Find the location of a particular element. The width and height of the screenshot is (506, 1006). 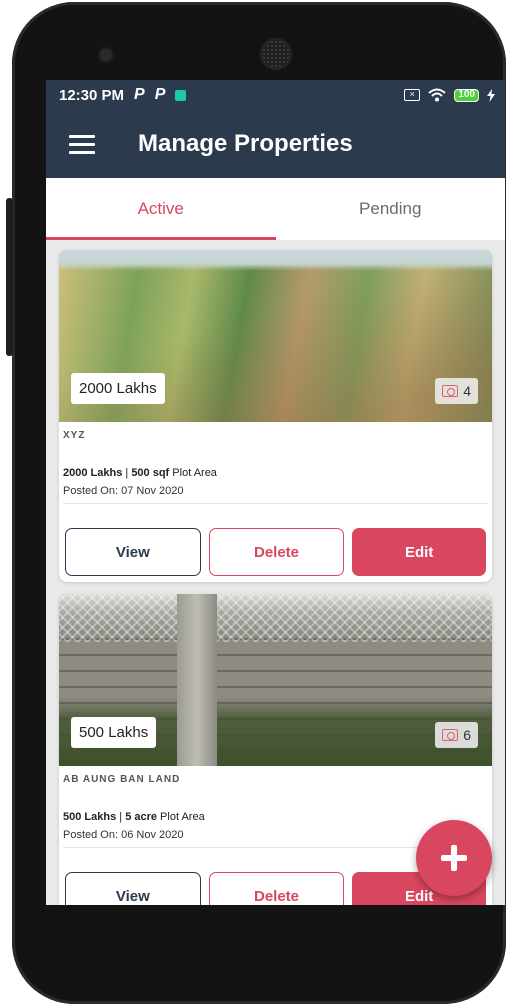

property-name: AB AUNG BAN LAND is located at coordinates (122, 779).